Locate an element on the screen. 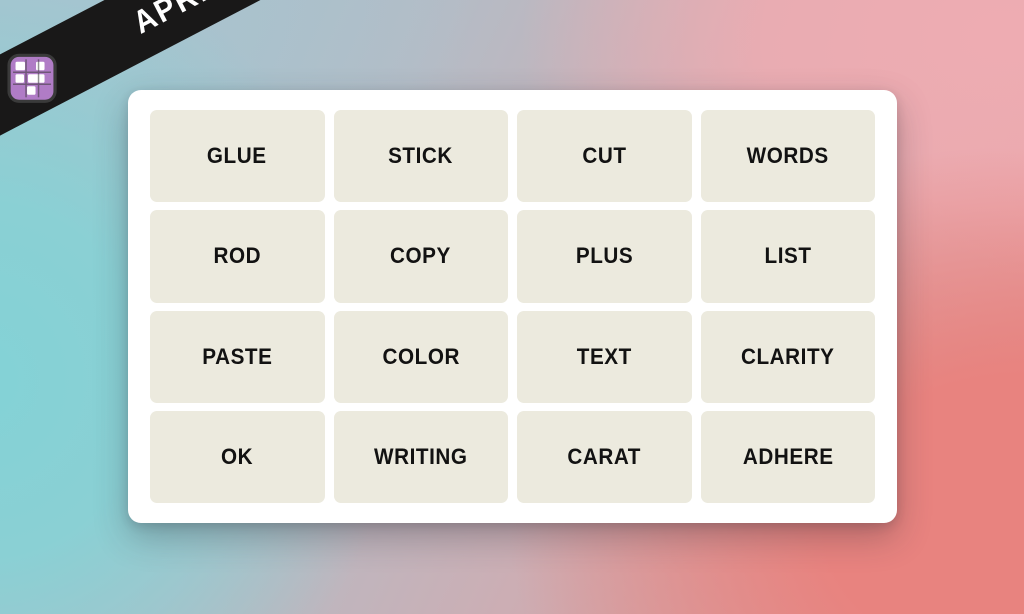 The image size is (1024, 614). word-tile: WORDS is located at coordinates (787, 156).